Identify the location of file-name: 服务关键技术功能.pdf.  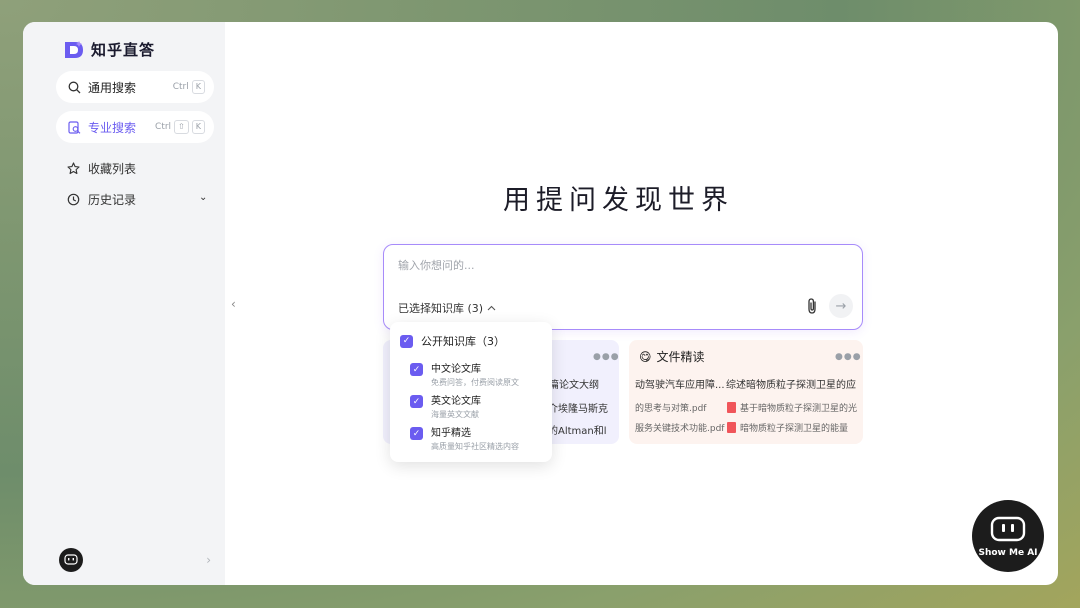
(680, 429).